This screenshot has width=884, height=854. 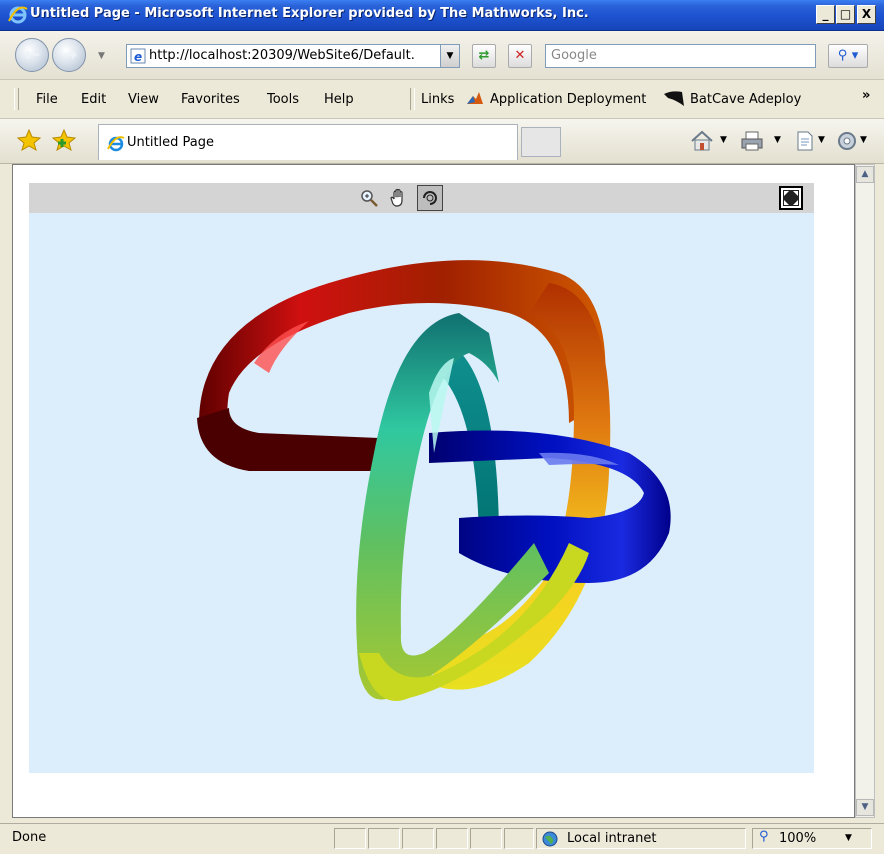 What do you see at coordinates (848, 838) in the screenshot?
I see `zoom-dropdown-icon: ▼` at bounding box center [848, 838].